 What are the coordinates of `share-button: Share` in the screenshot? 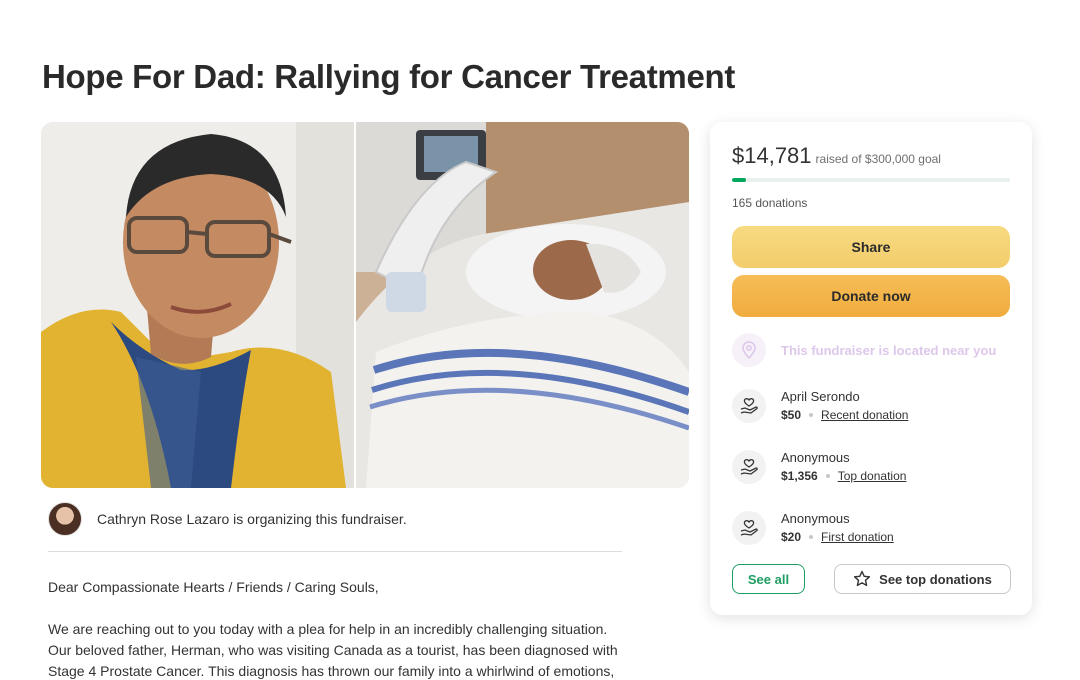 It's located at (871, 247).